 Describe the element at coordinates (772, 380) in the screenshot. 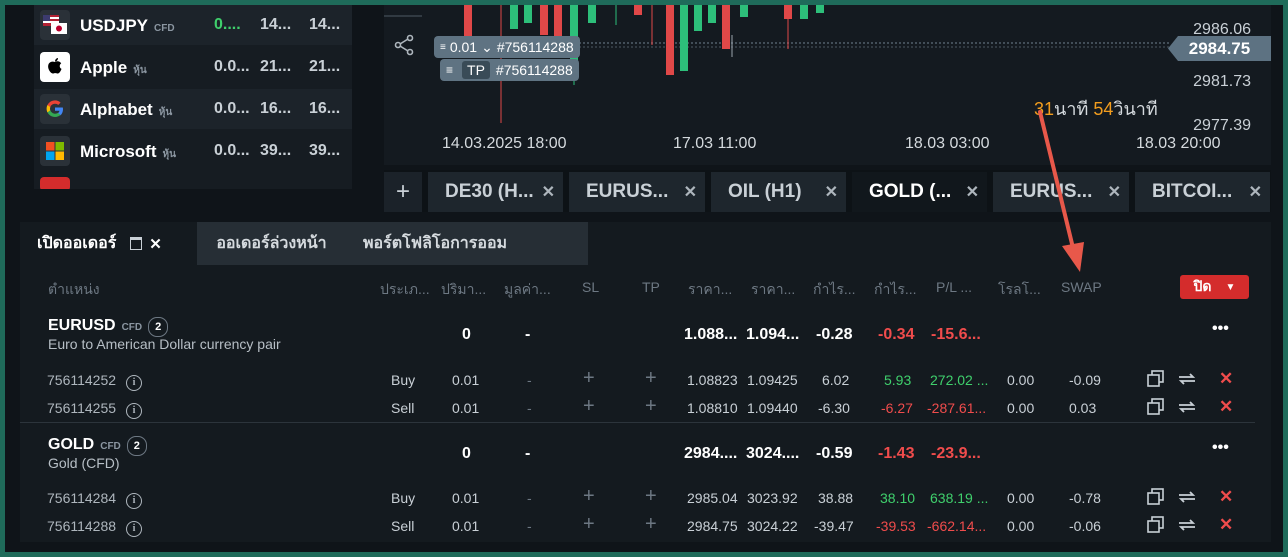

I see `order-current-price: 1.09425` at that location.